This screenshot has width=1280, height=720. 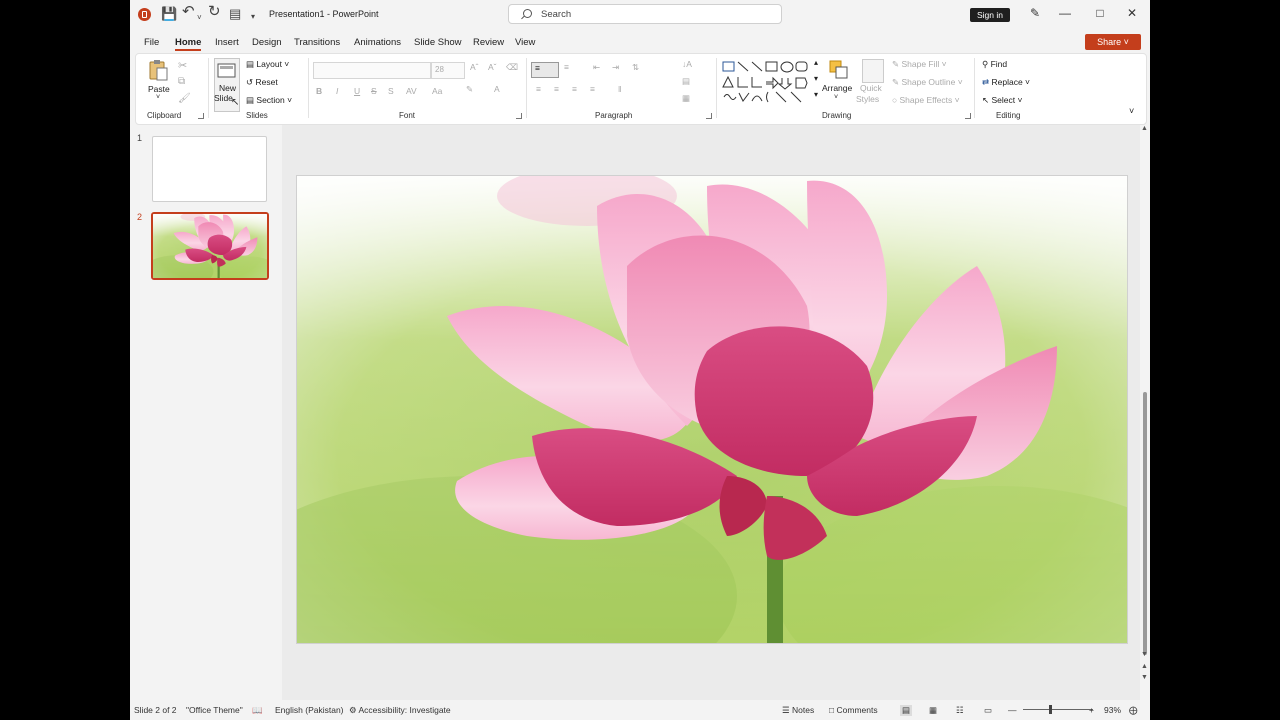 I want to click on maximize-button: □, so click(x=1100, y=13).